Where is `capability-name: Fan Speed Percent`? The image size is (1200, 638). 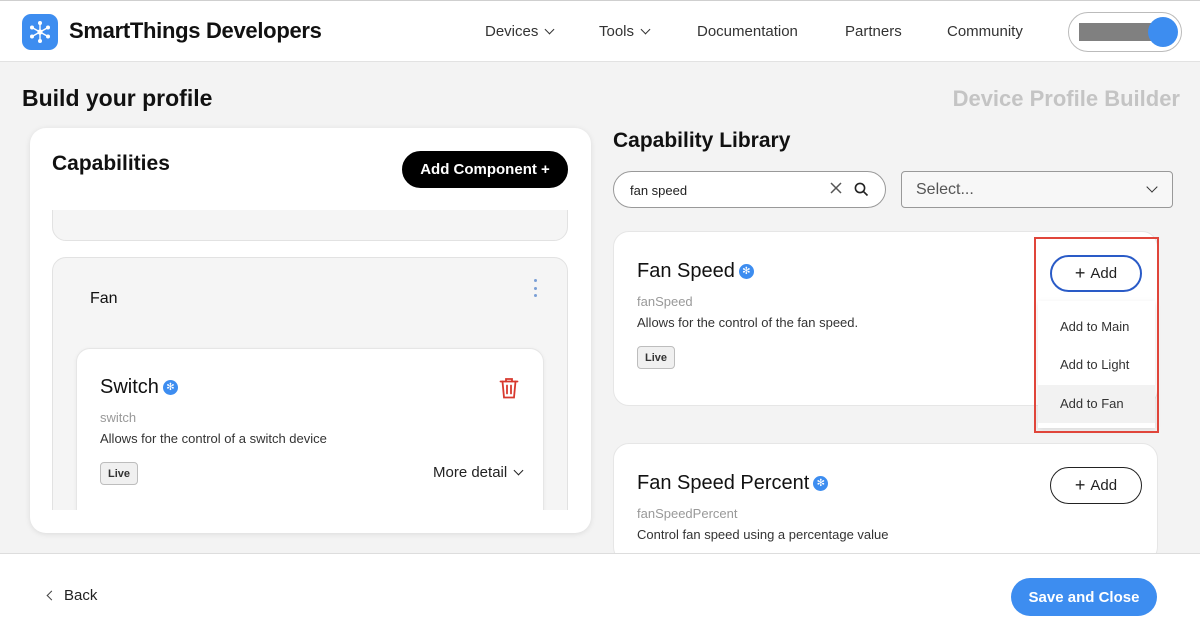
capability-name: Fan Speed Percent is located at coordinates (723, 483).